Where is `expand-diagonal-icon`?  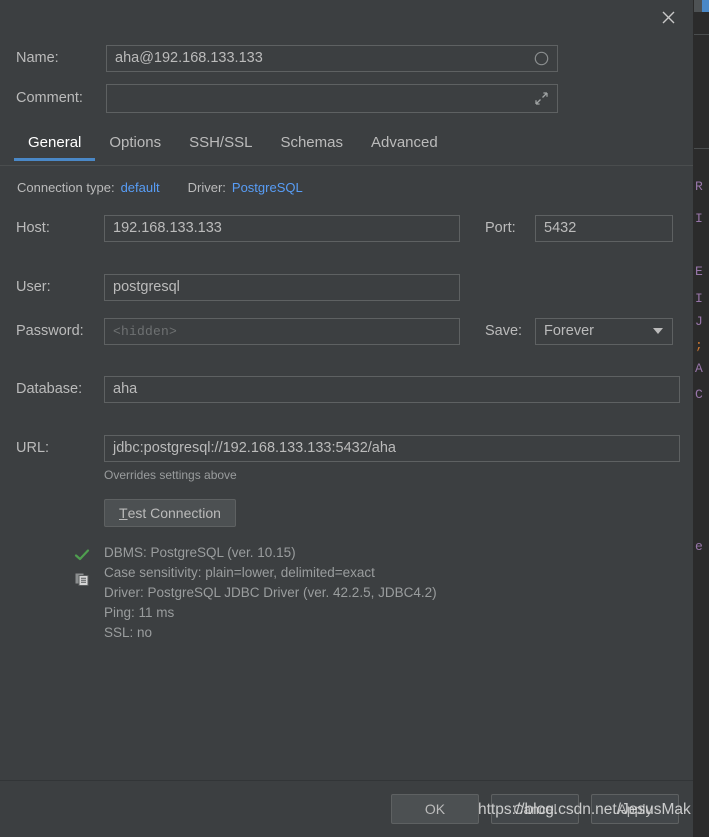 expand-diagonal-icon is located at coordinates (541, 98).